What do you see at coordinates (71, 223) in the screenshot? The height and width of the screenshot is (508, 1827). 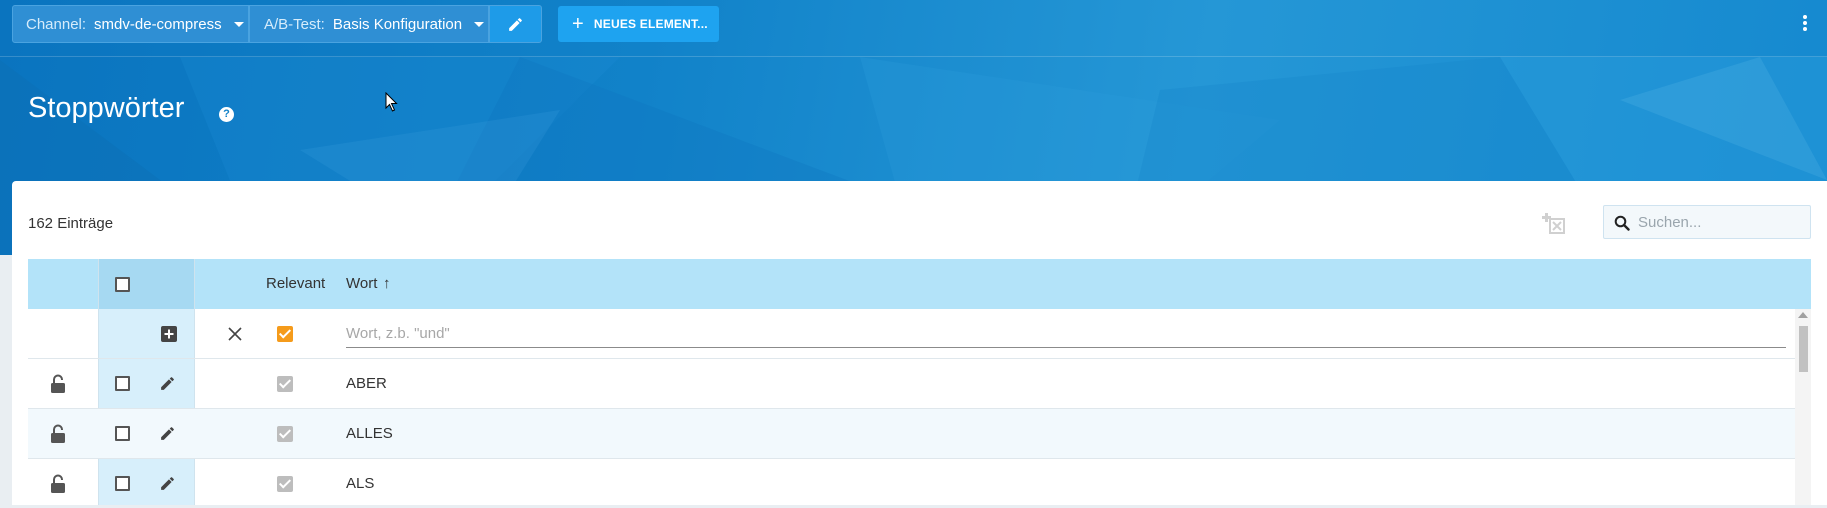 I see `entry-count: 162 Einträge` at bounding box center [71, 223].